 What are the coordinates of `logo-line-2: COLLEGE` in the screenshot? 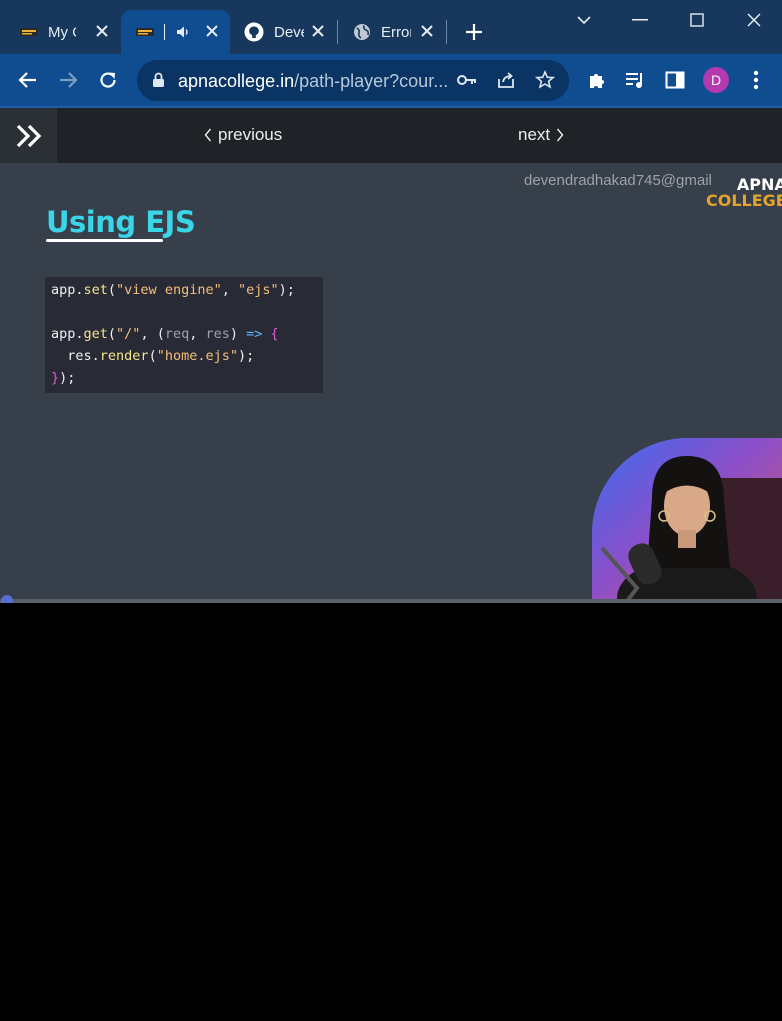 It's located at (744, 200).